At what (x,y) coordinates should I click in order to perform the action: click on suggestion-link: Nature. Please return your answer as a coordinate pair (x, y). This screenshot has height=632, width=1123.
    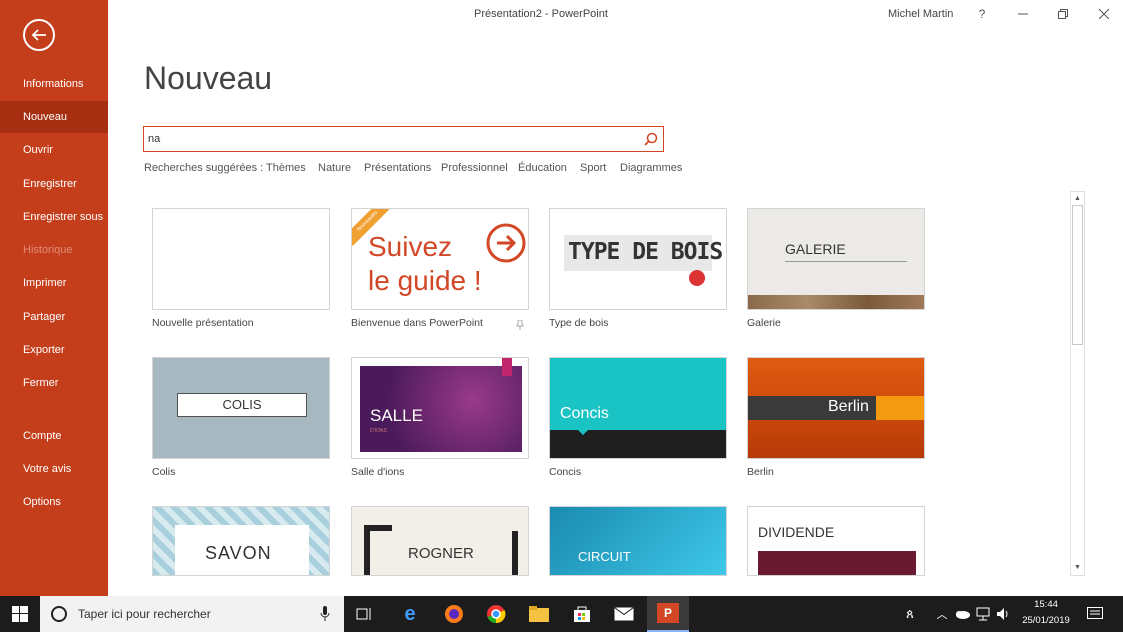
    Looking at the image, I should click on (334, 168).